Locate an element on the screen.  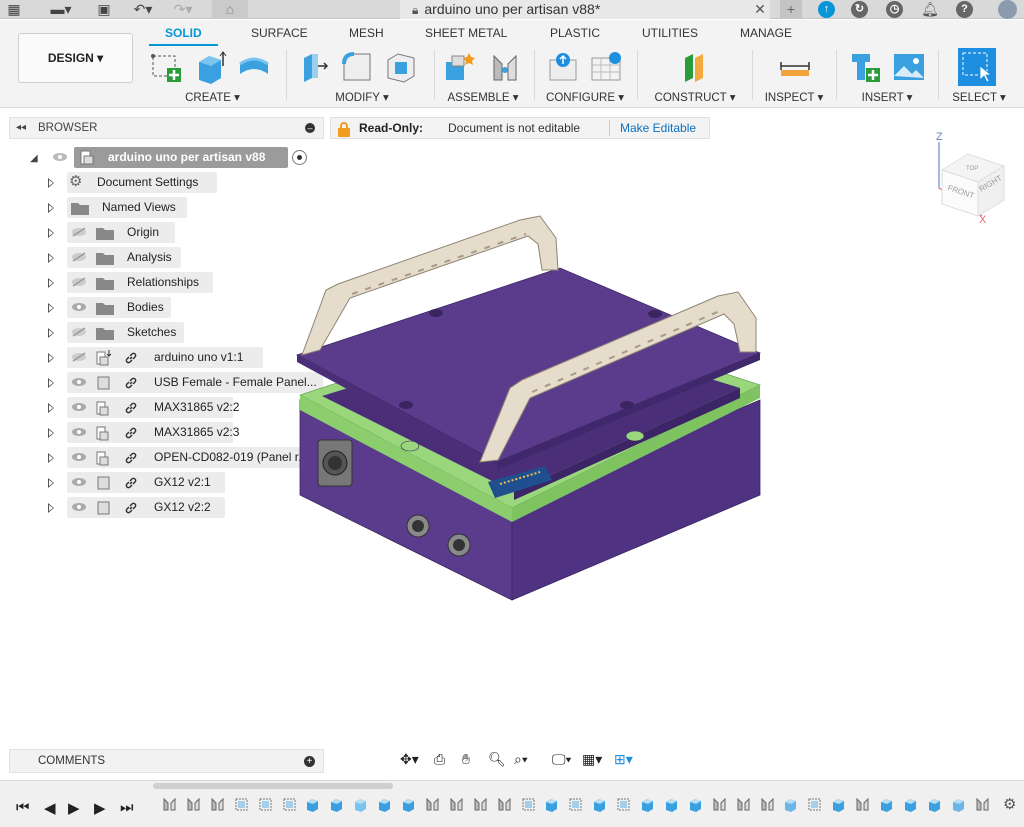
tab-utilities: UTILITIES is located at coordinates (670, 33).